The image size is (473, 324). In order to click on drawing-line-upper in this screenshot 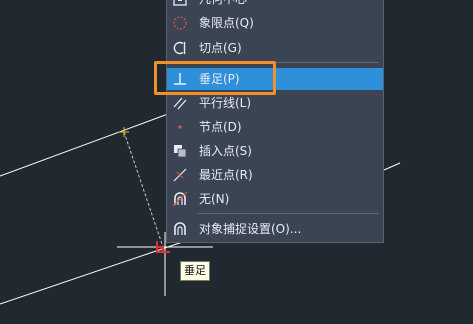, I will do `click(84, 145)`.